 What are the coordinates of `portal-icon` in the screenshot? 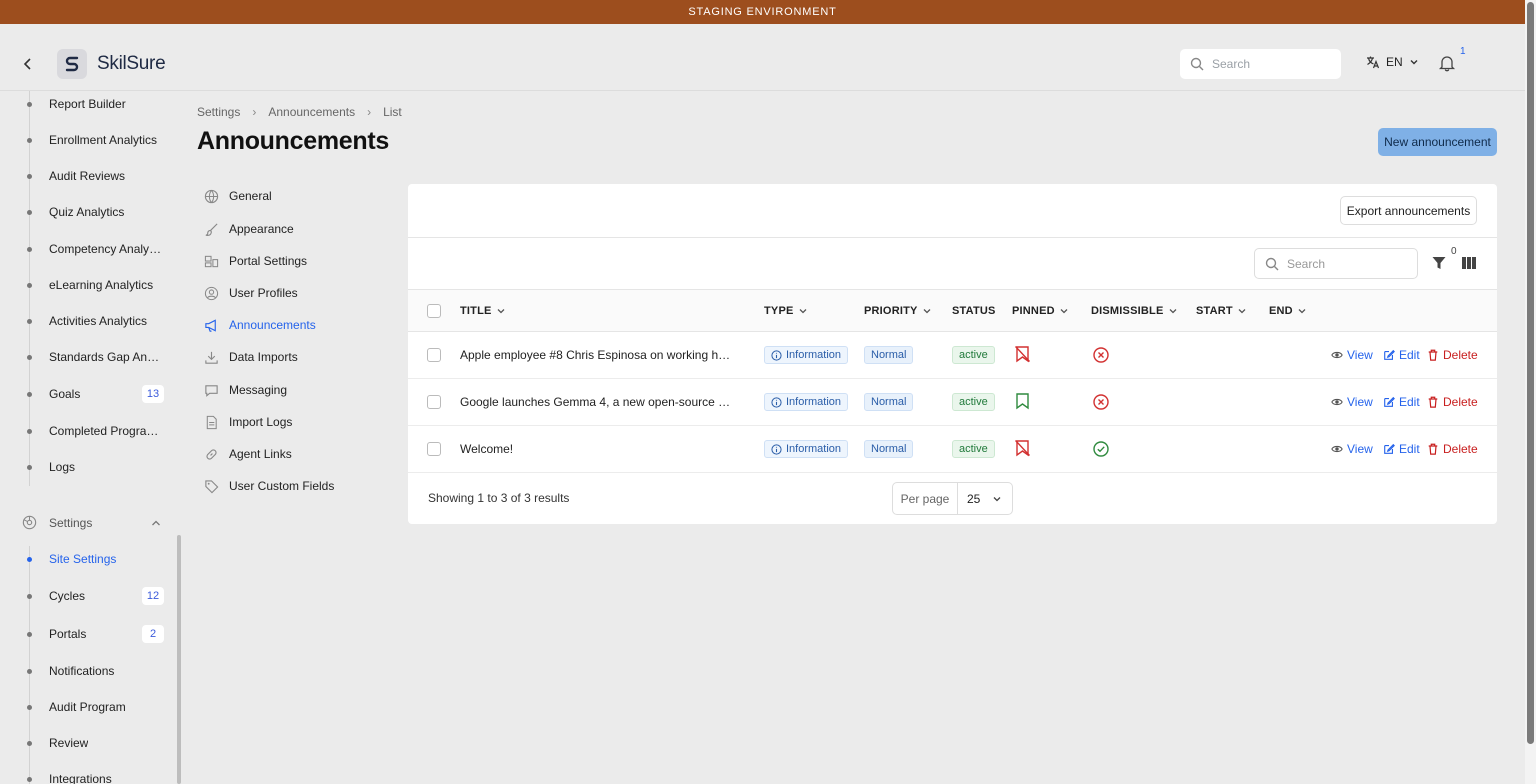 It's located at (211, 261).